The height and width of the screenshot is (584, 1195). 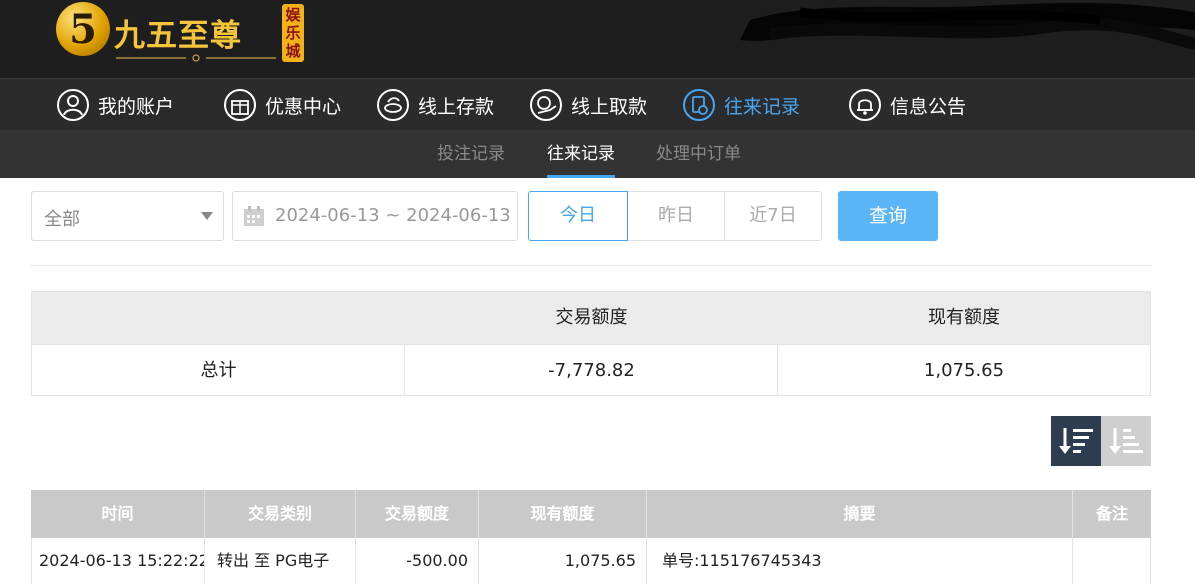 I want to click on nav-item-announcements: 信息公告, so click(x=907, y=105).